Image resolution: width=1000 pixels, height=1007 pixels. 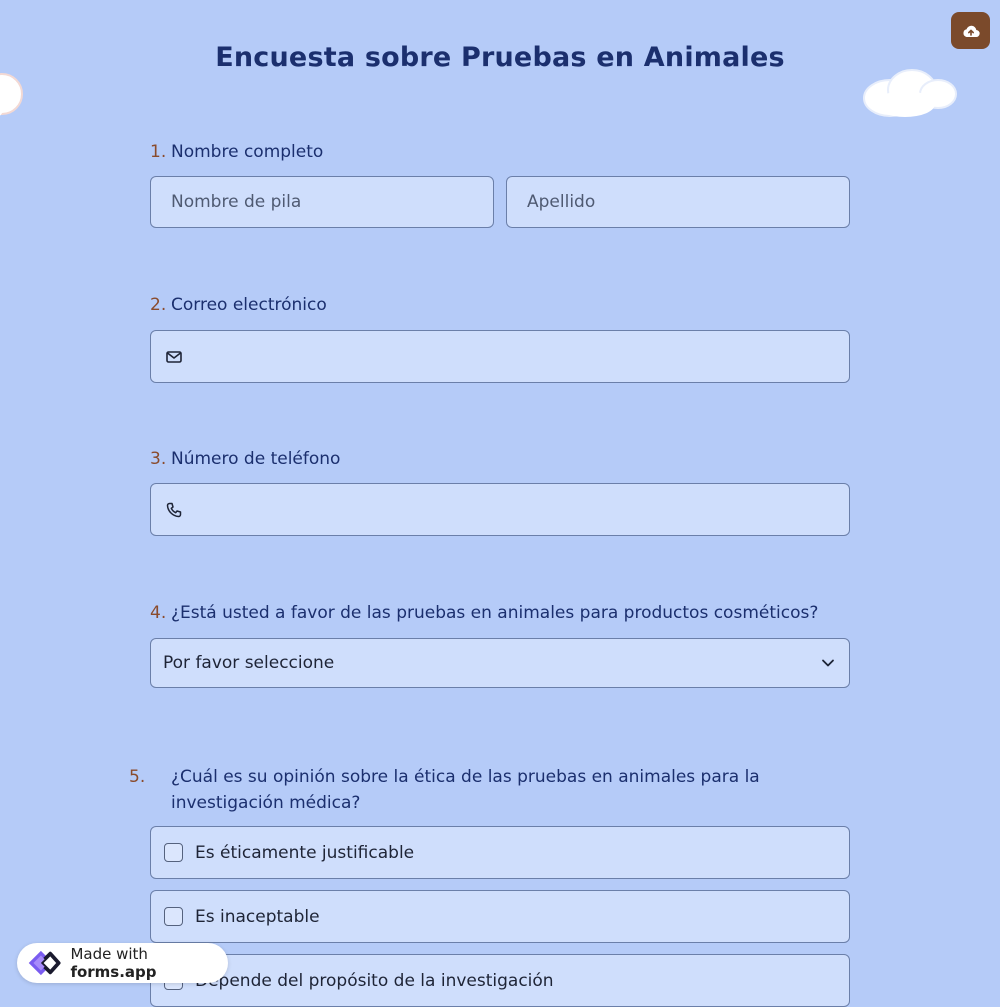 I want to click on chevron-down-icon, so click(x=828, y=663).